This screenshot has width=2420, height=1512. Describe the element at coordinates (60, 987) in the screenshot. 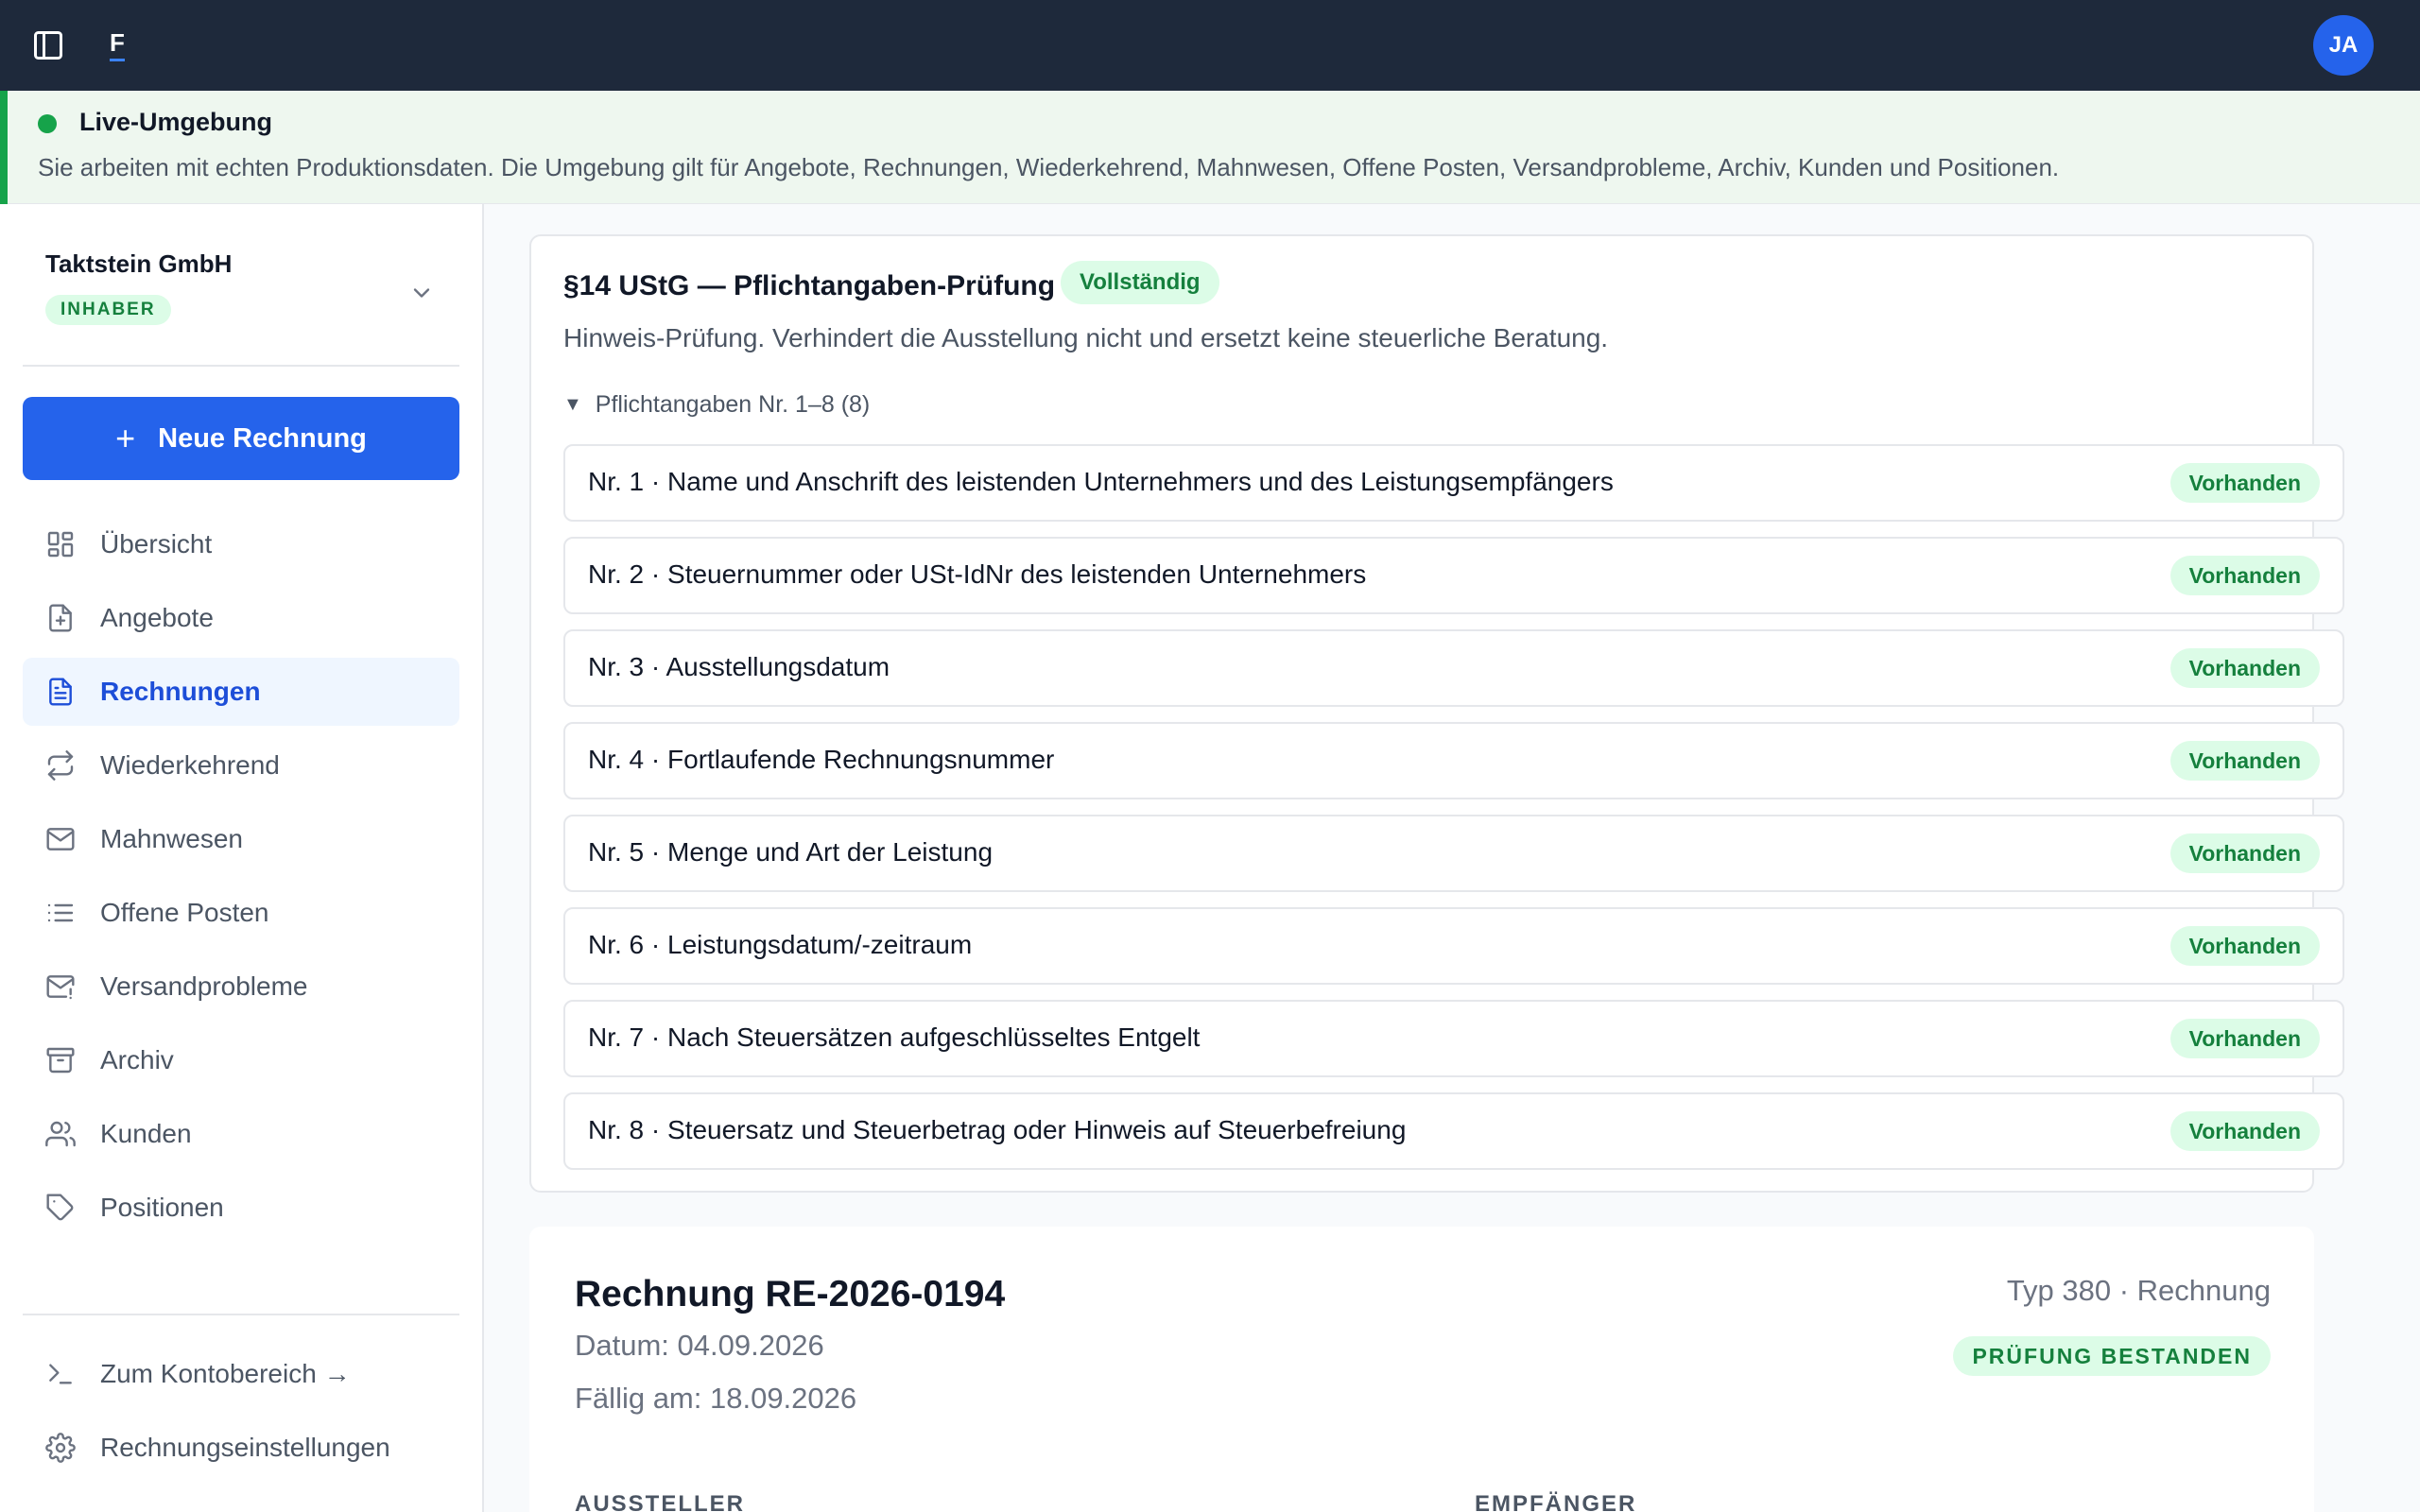

I see `mail-alert-icon` at that location.